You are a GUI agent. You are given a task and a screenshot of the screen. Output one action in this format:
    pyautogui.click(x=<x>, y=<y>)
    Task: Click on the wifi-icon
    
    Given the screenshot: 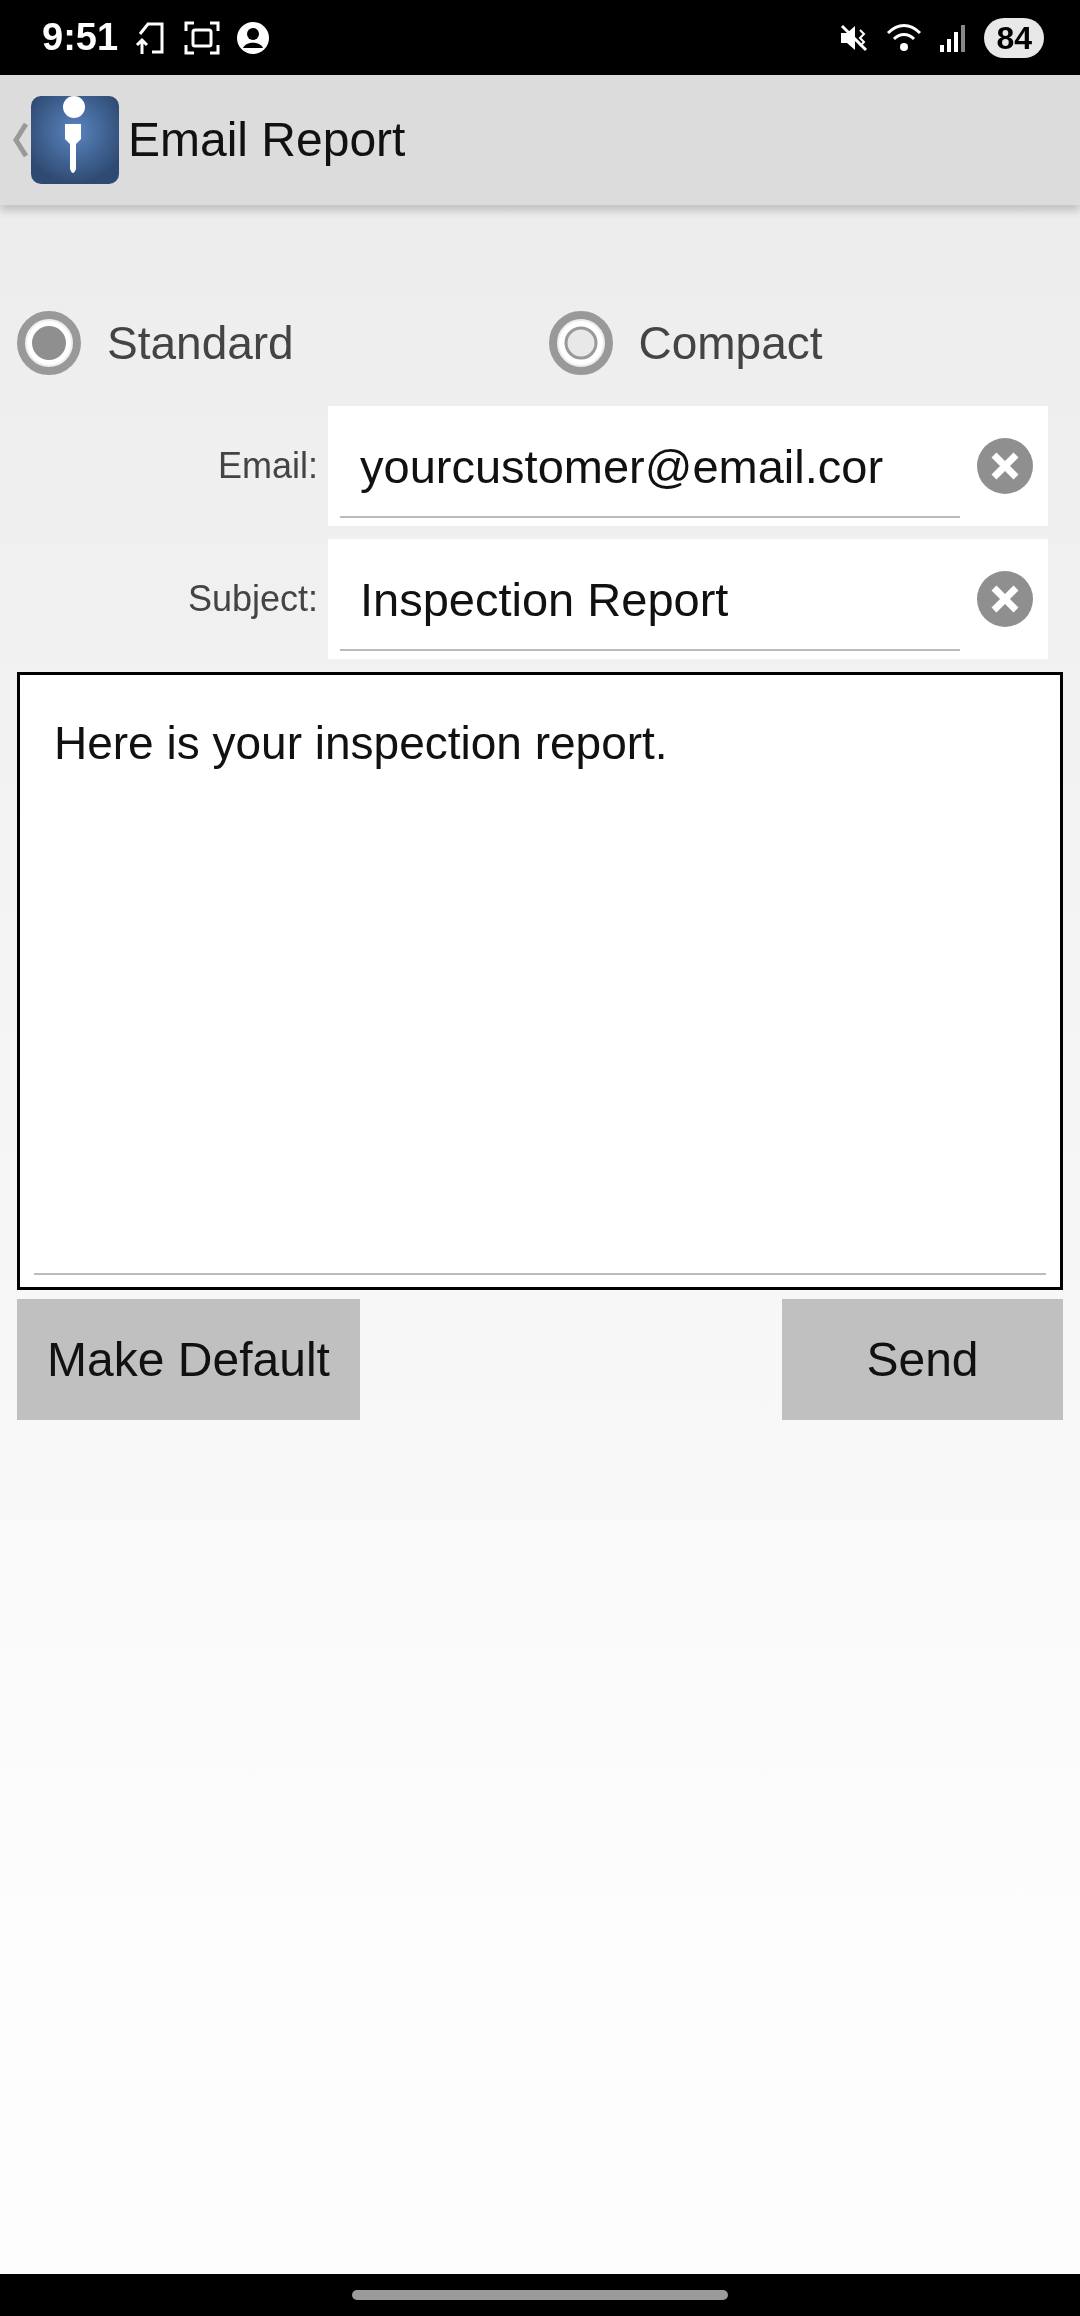 What is the action you would take?
    pyautogui.click(x=904, y=37)
    